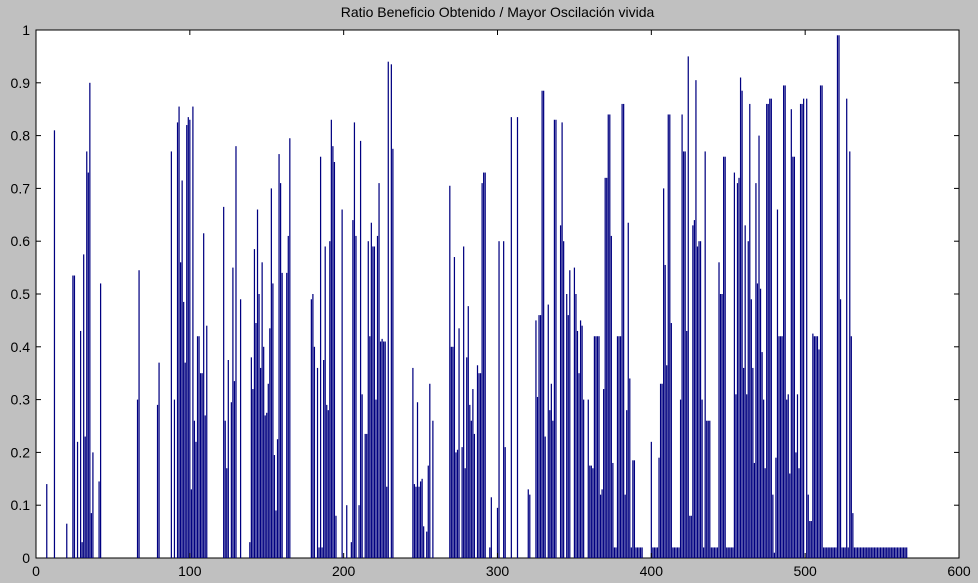  Describe the element at coordinates (21, 136) in the screenshot. I see `y-tick-label: 0.8` at that location.